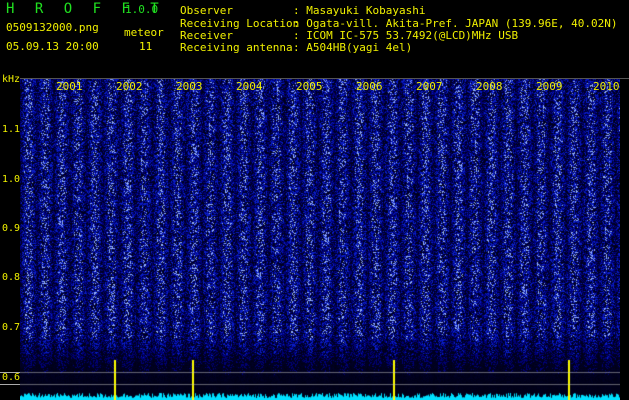  What do you see at coordinates (11, 179) in the screenshot?
I see `y-tick-label: 1.0` at bounding box center [11, 179].